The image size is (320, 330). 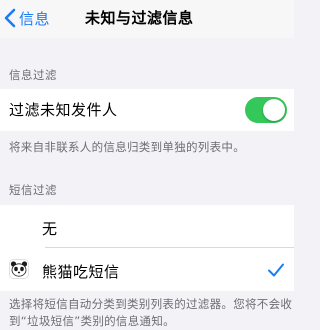 What do you see at coordinates (81, 271) in the screenshot?
I see `sms-filter-option-panda: 熊猫吃短信` at bounding box center [81, 271].